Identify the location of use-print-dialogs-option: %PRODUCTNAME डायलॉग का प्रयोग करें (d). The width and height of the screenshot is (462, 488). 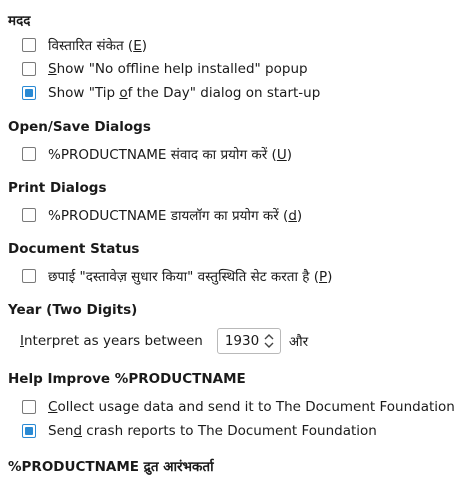
(162, 215).